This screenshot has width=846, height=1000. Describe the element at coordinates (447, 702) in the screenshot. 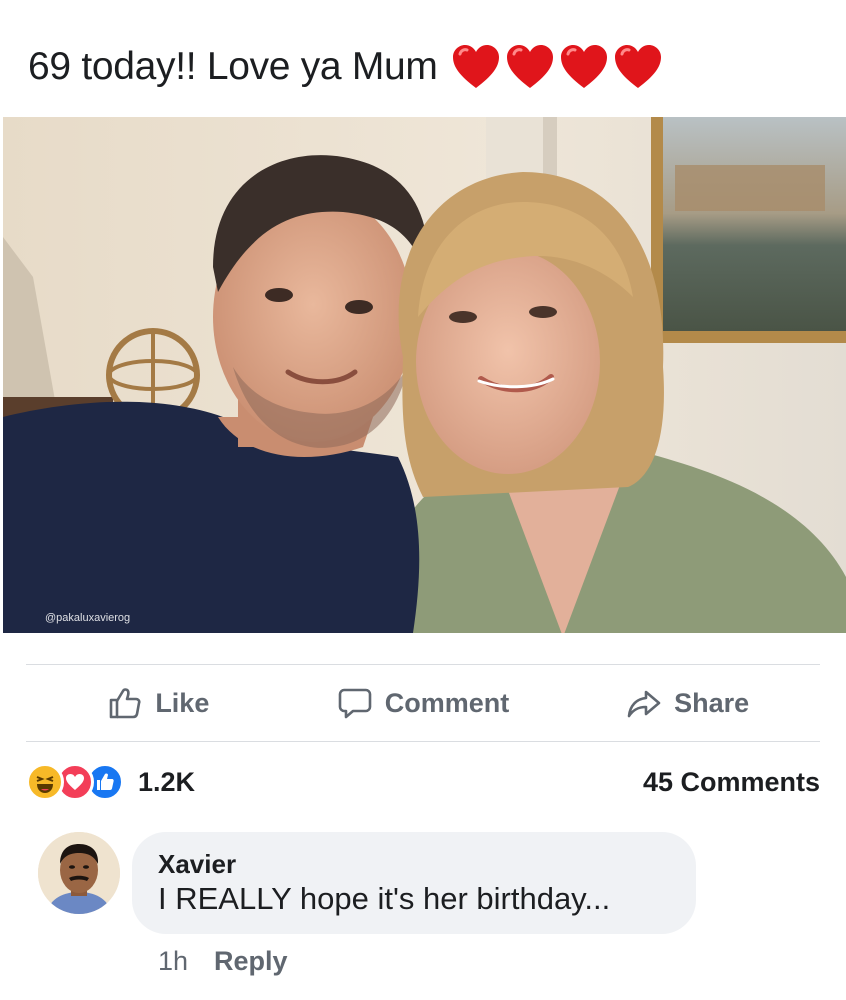

I see `comment-label: Comment` at that location.